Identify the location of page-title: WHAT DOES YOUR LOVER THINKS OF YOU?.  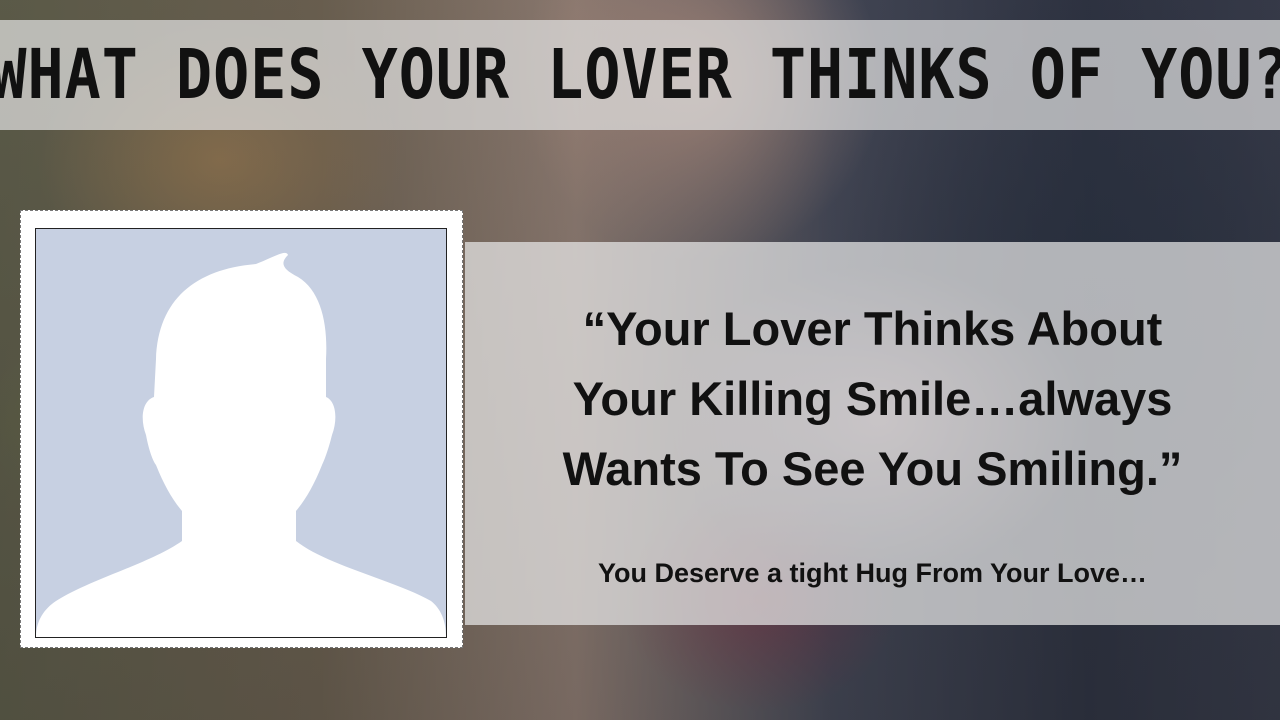
(640, 75).